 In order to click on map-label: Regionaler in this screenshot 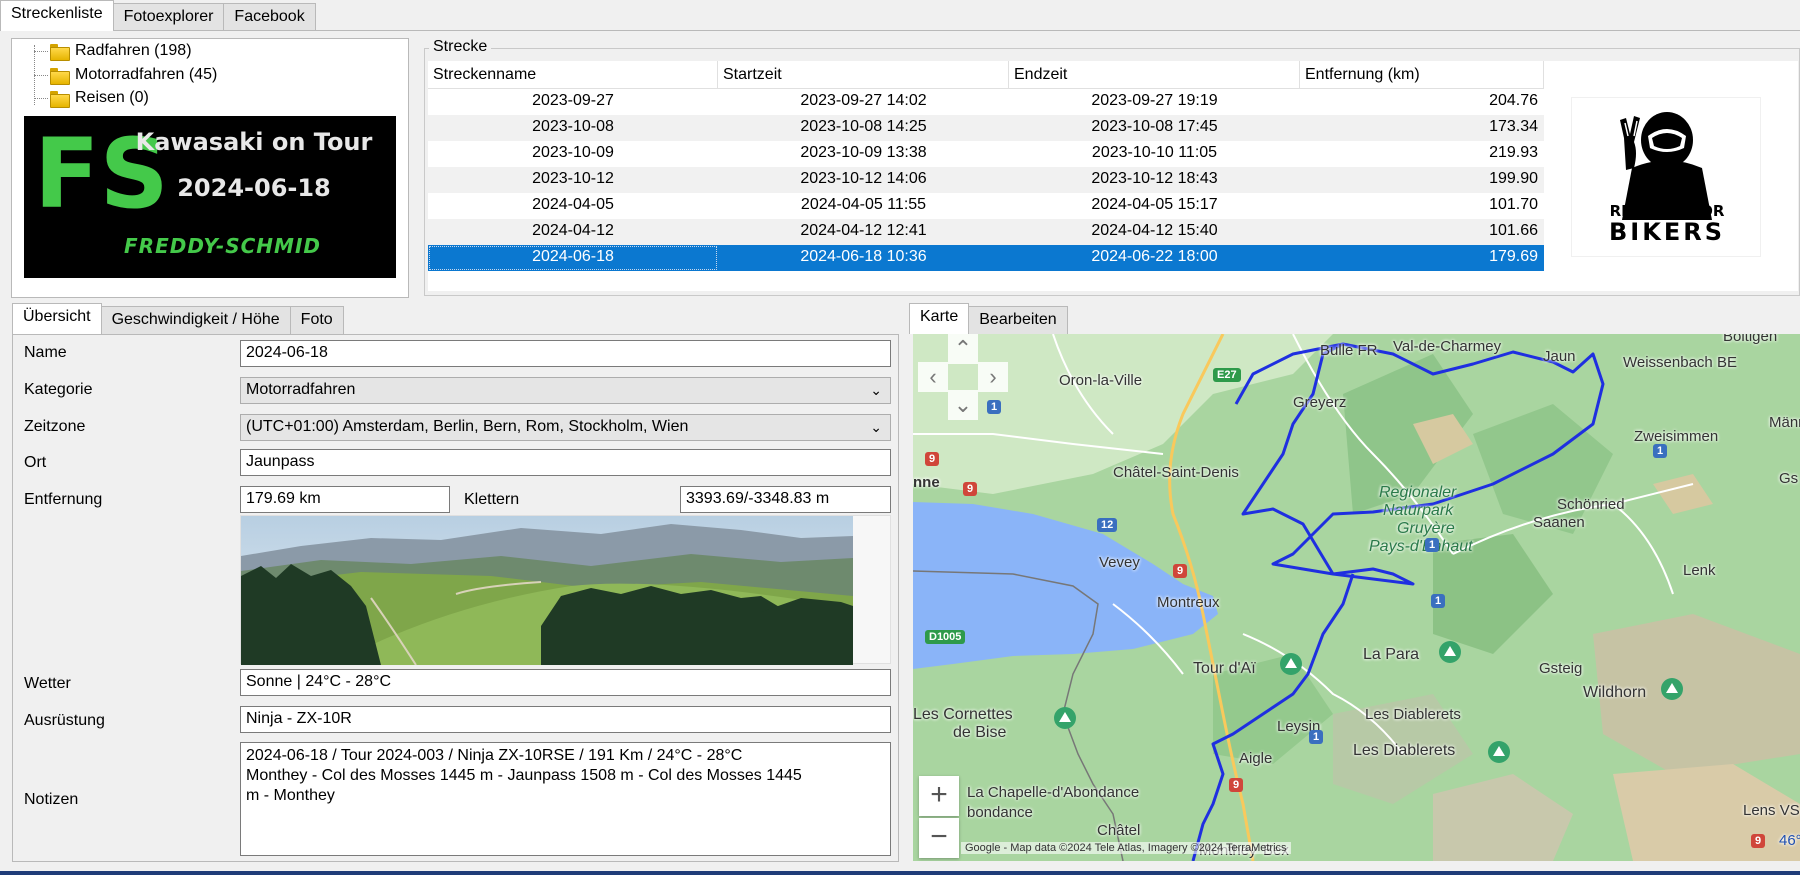, I will do `click(1418, 492)`.